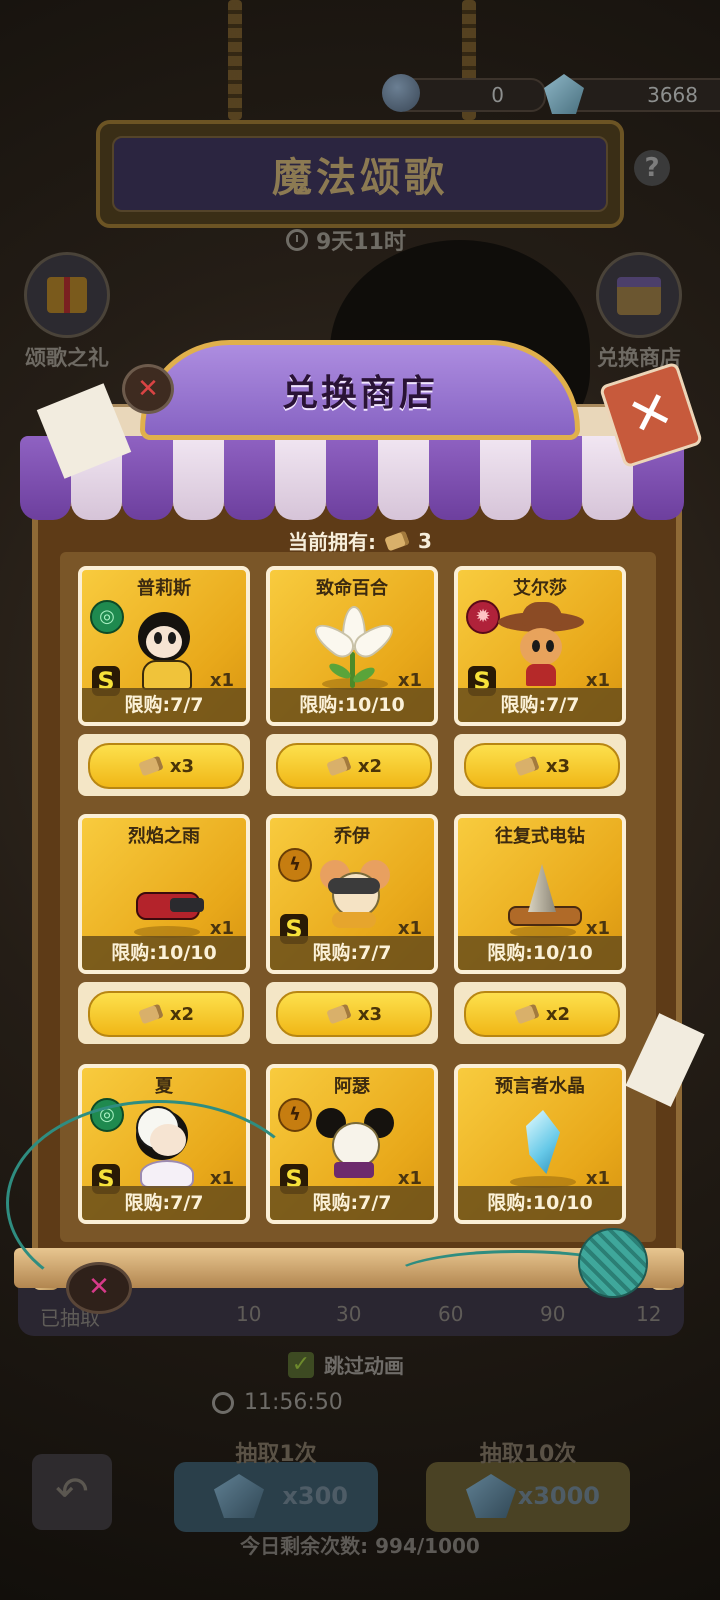 The image size is (720, 1600). Describe the element at coordinates (451, 1314) in the screenshot. I see `milestone: 60` at that location.